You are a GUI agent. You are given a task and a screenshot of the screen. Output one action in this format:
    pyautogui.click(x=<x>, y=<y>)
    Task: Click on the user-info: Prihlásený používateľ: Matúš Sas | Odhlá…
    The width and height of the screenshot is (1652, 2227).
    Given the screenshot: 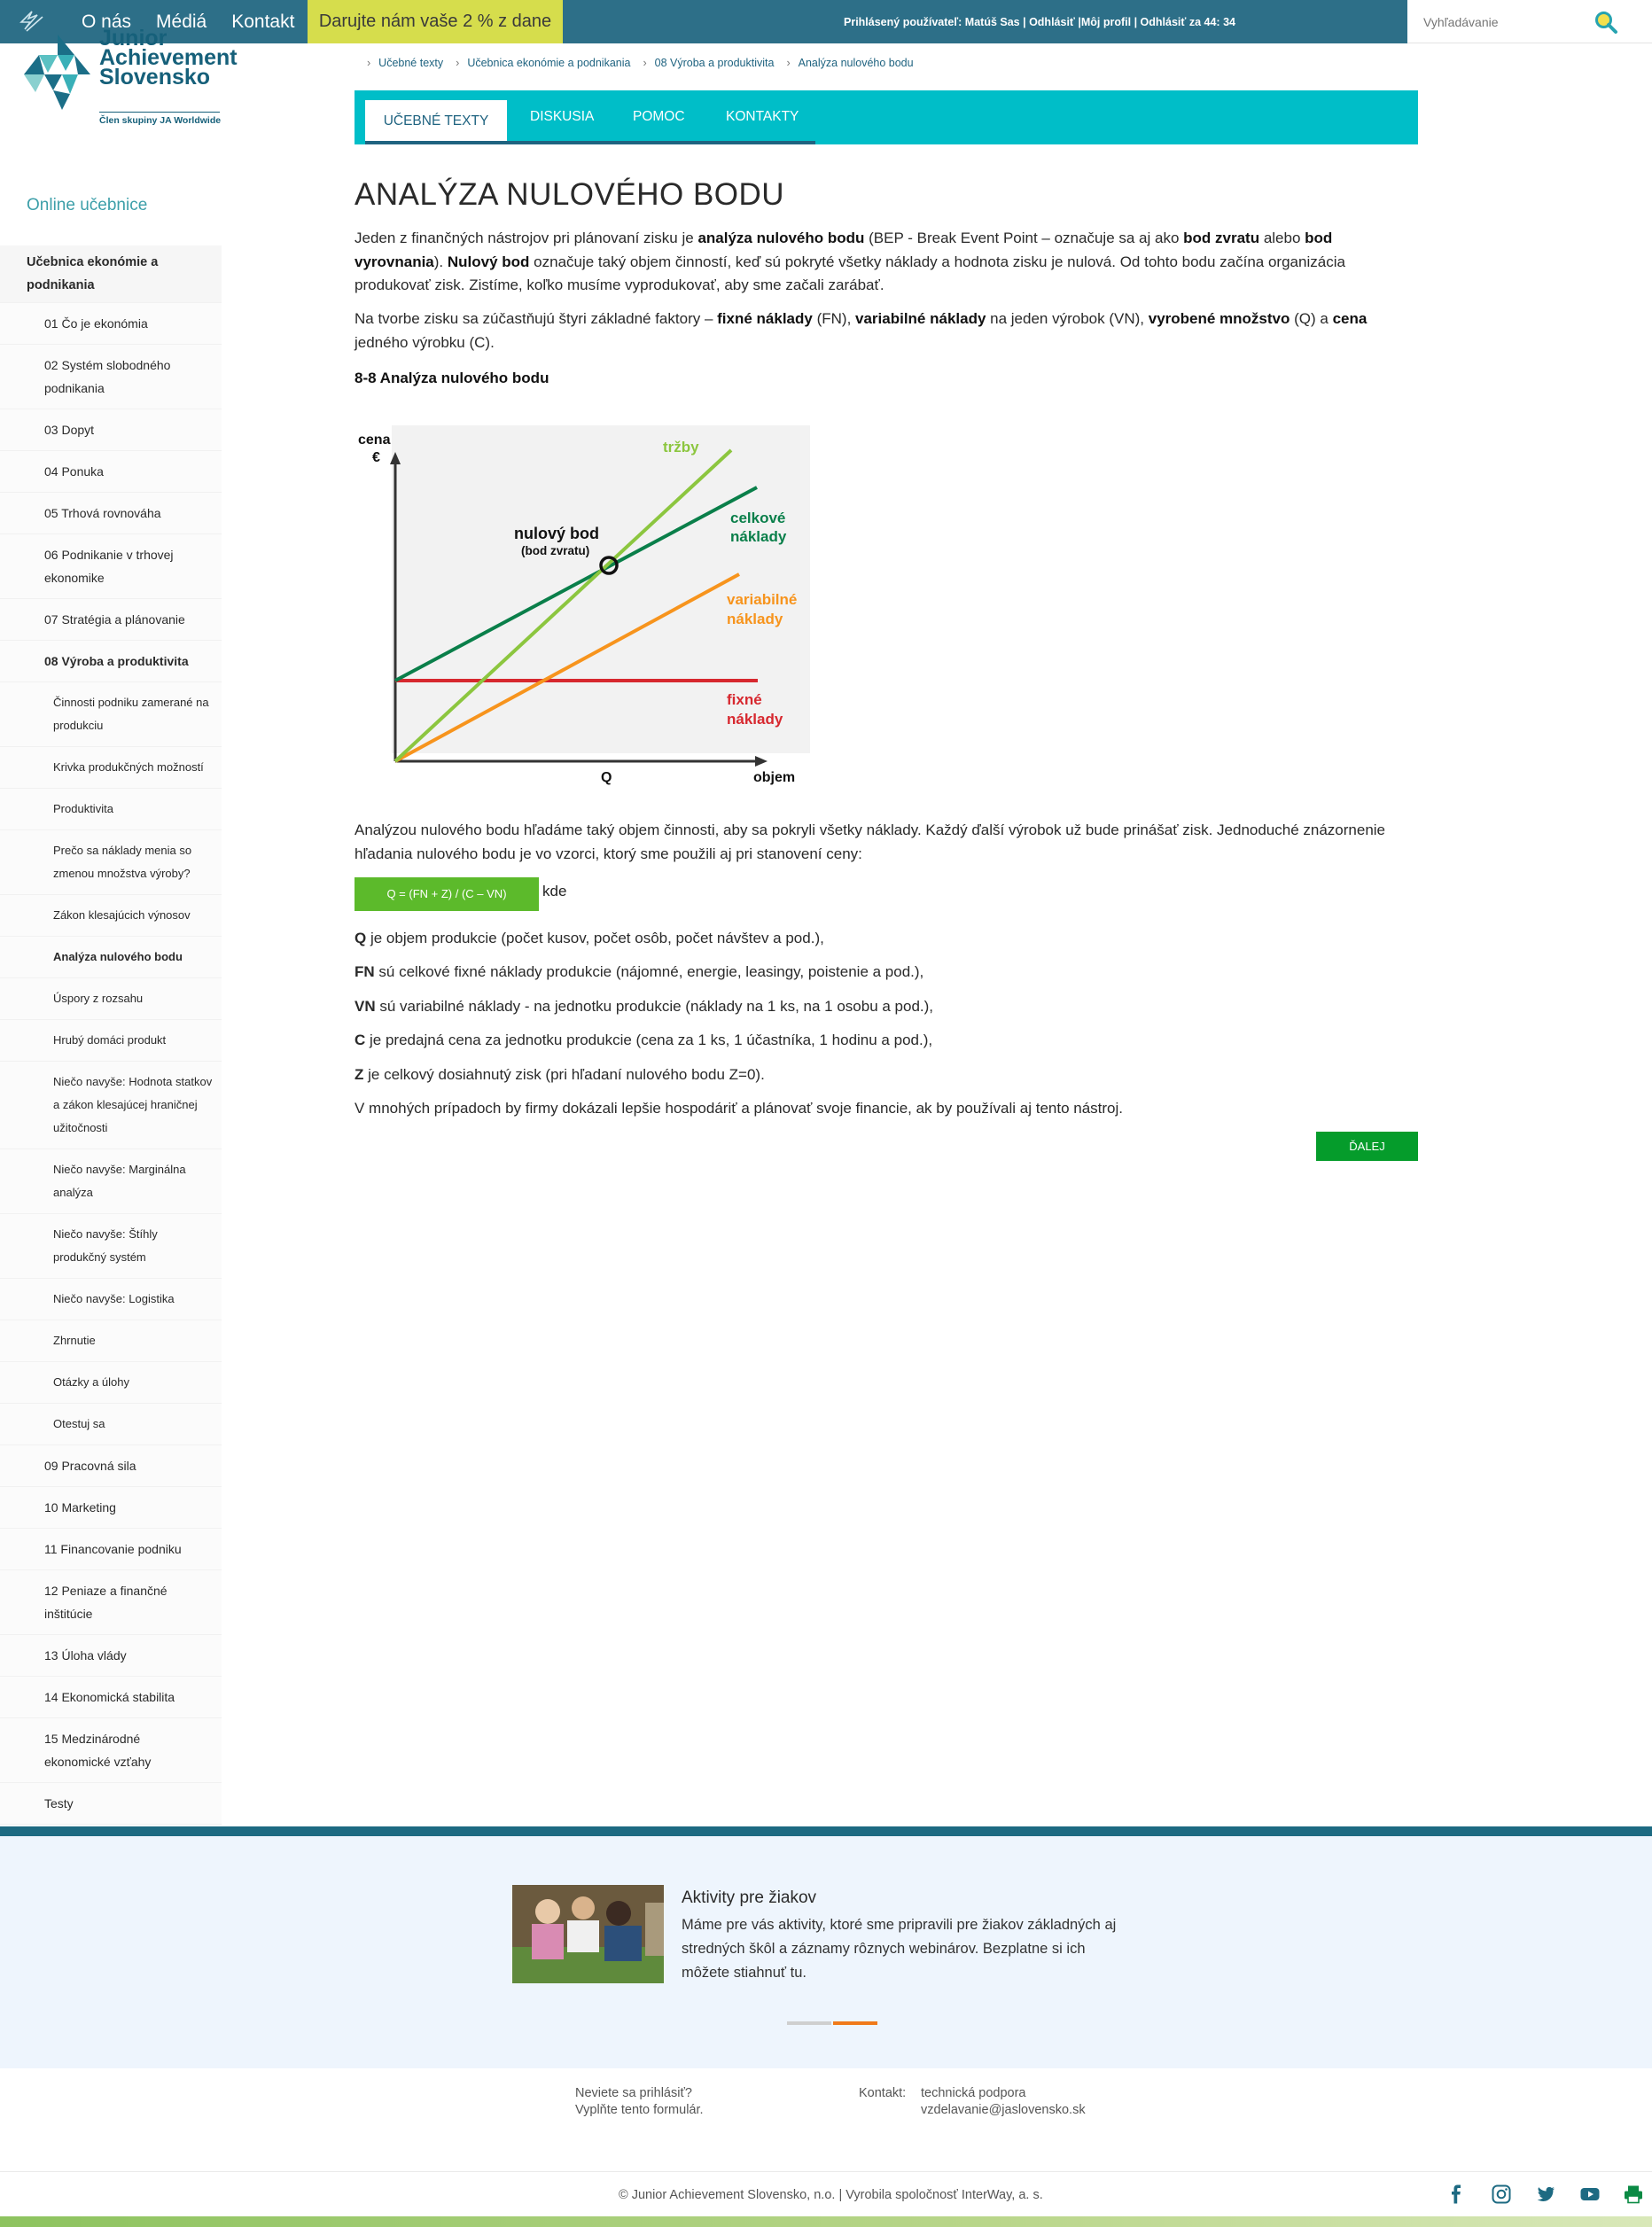 What is the action you would take?
    pyautogui.click(x=1039, y=22)
    